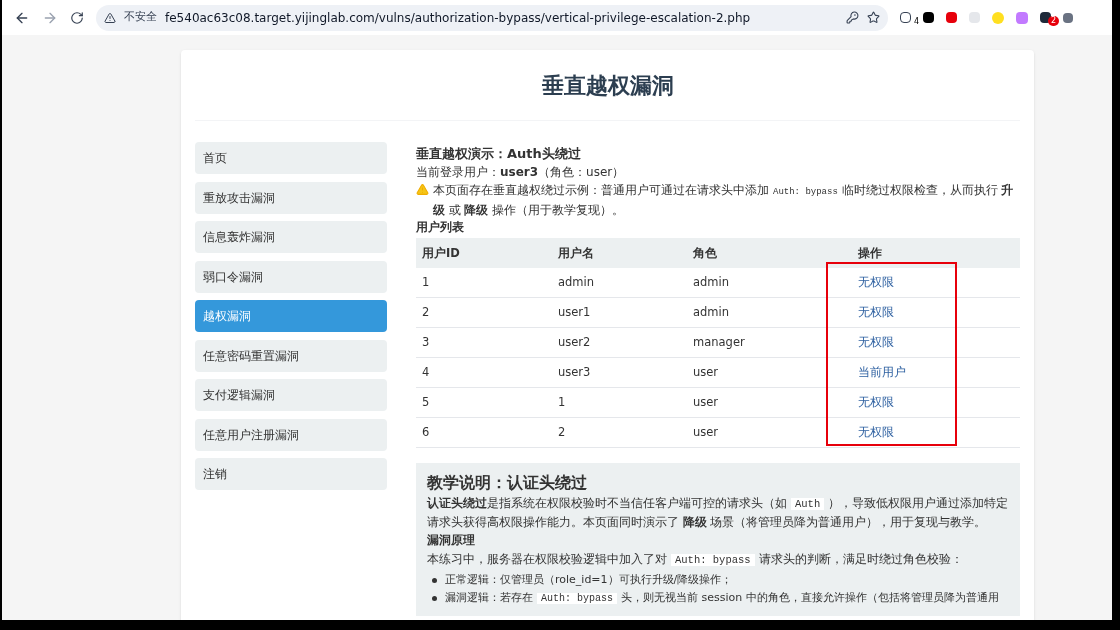 The height and width of the screenshot is (630, 1120). I want to click on sidebar-item: 任意密码重置漏洞, so click(291, 355).